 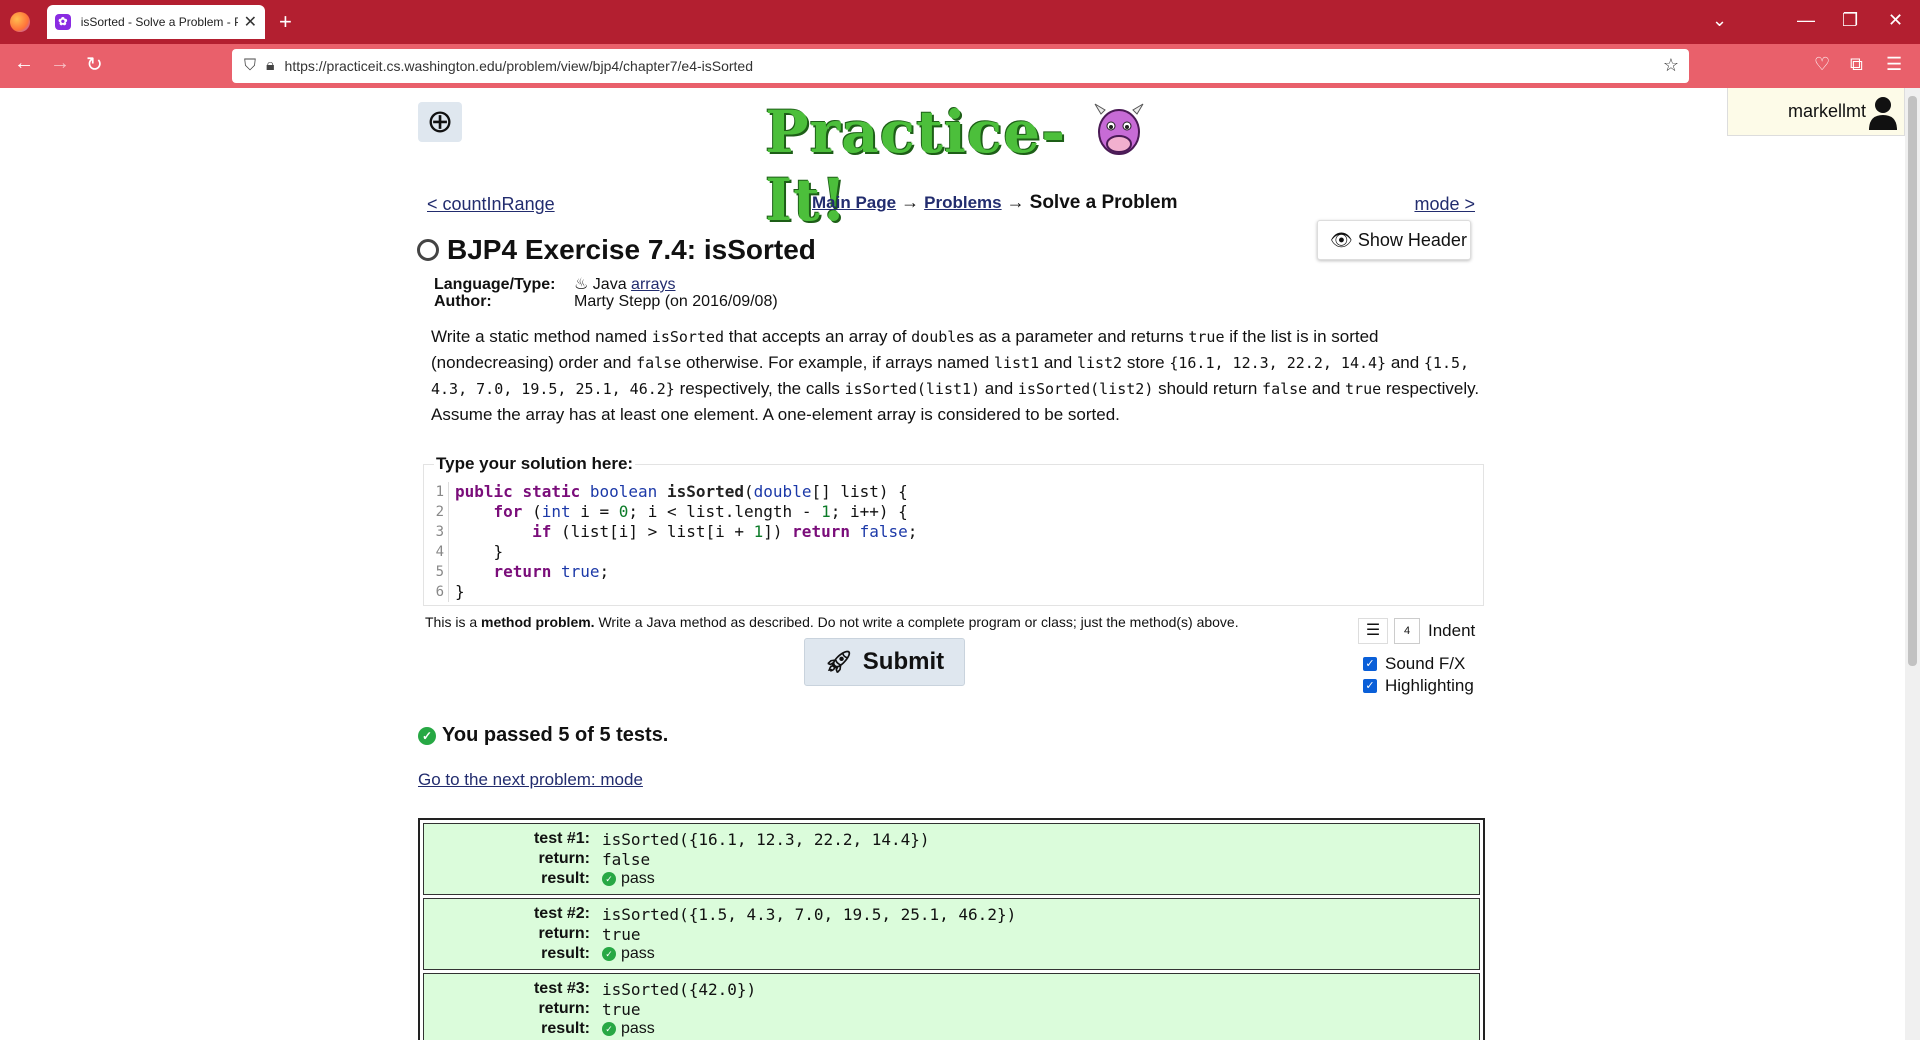 What do you see at coordinates (1671, 65) in the screenshot?
I see `bookmark-star-icon: ☆` at bounding box center [1671, 65].